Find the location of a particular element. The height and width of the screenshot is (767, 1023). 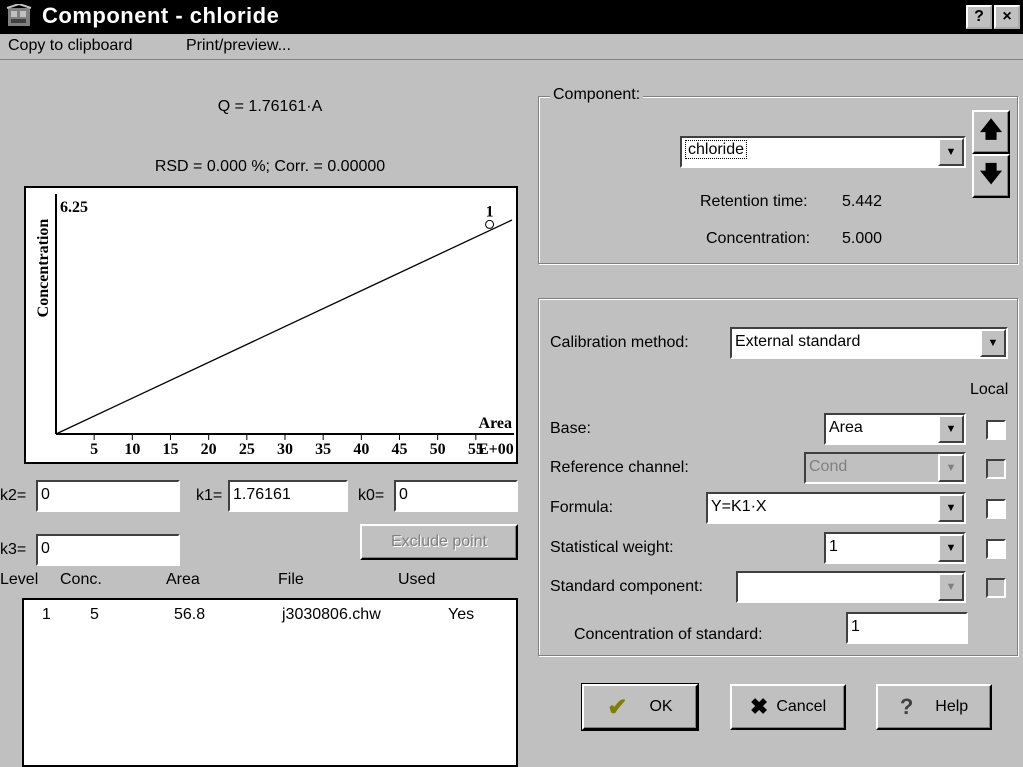

x-tick-label: 35 is located at coordinates (323, 449).